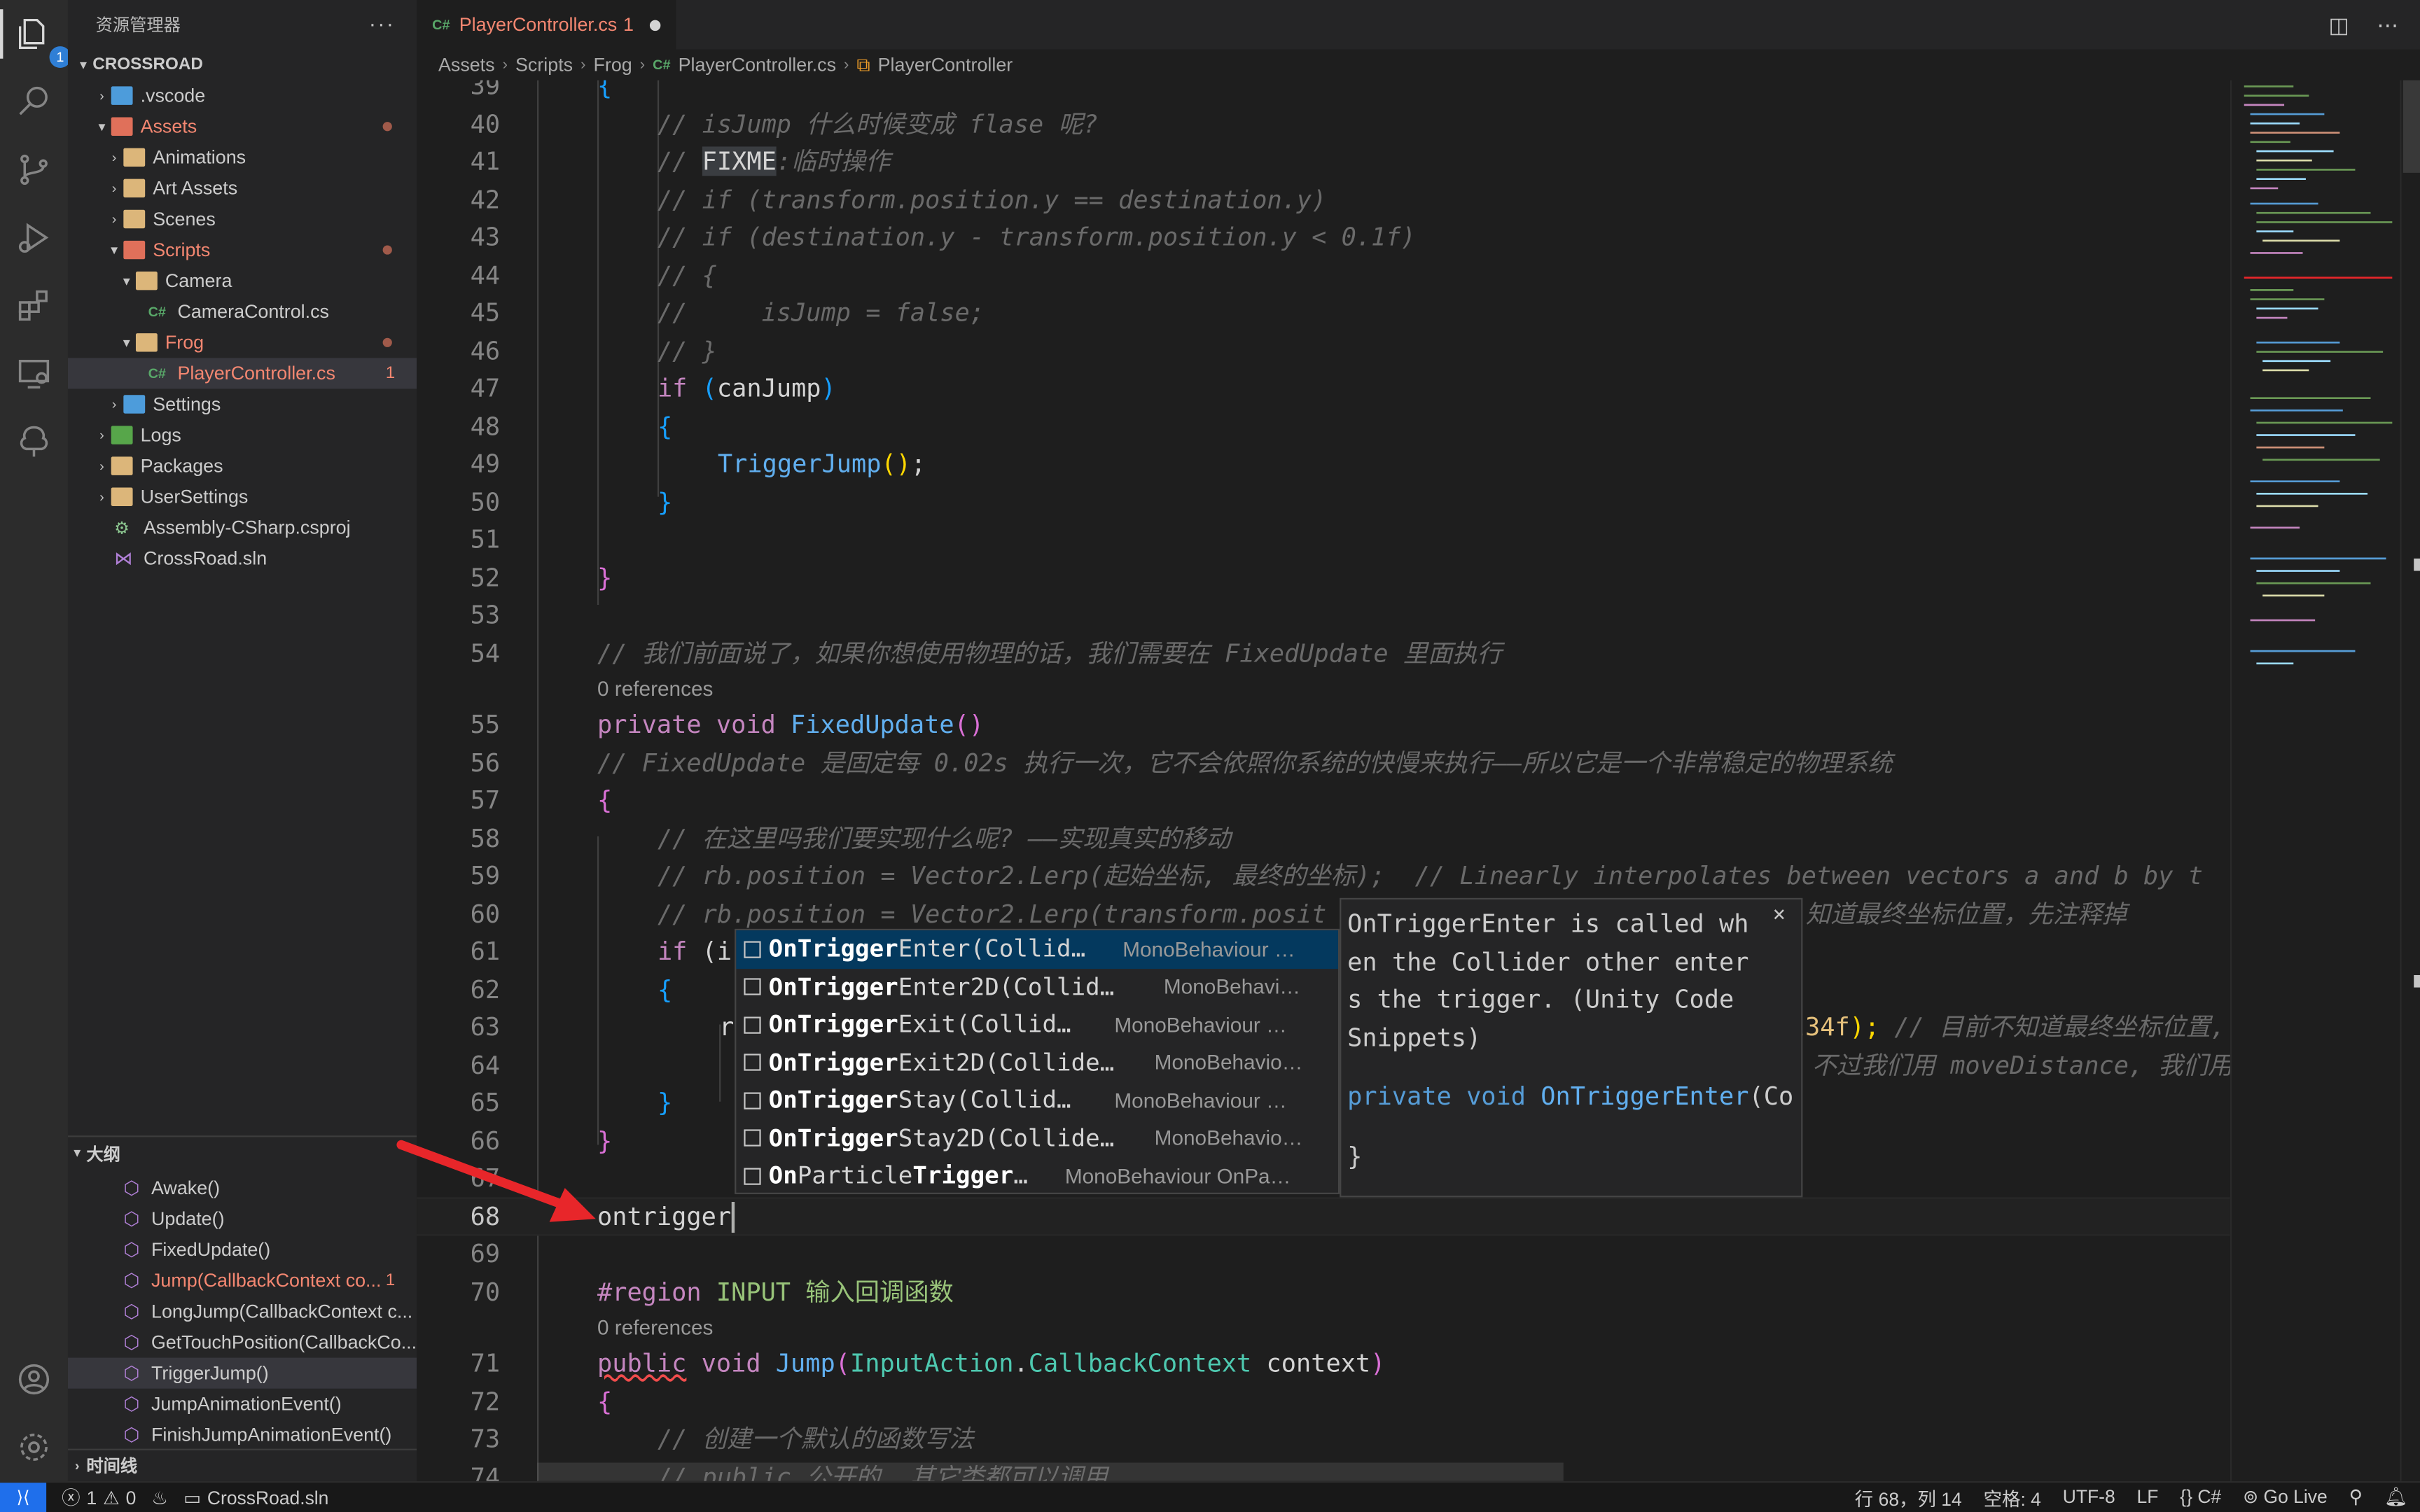 The image size is (2420, 1512). I want to click on tree-item-playercontroller: C# PlayerController.cs 1, so click(242, 373).